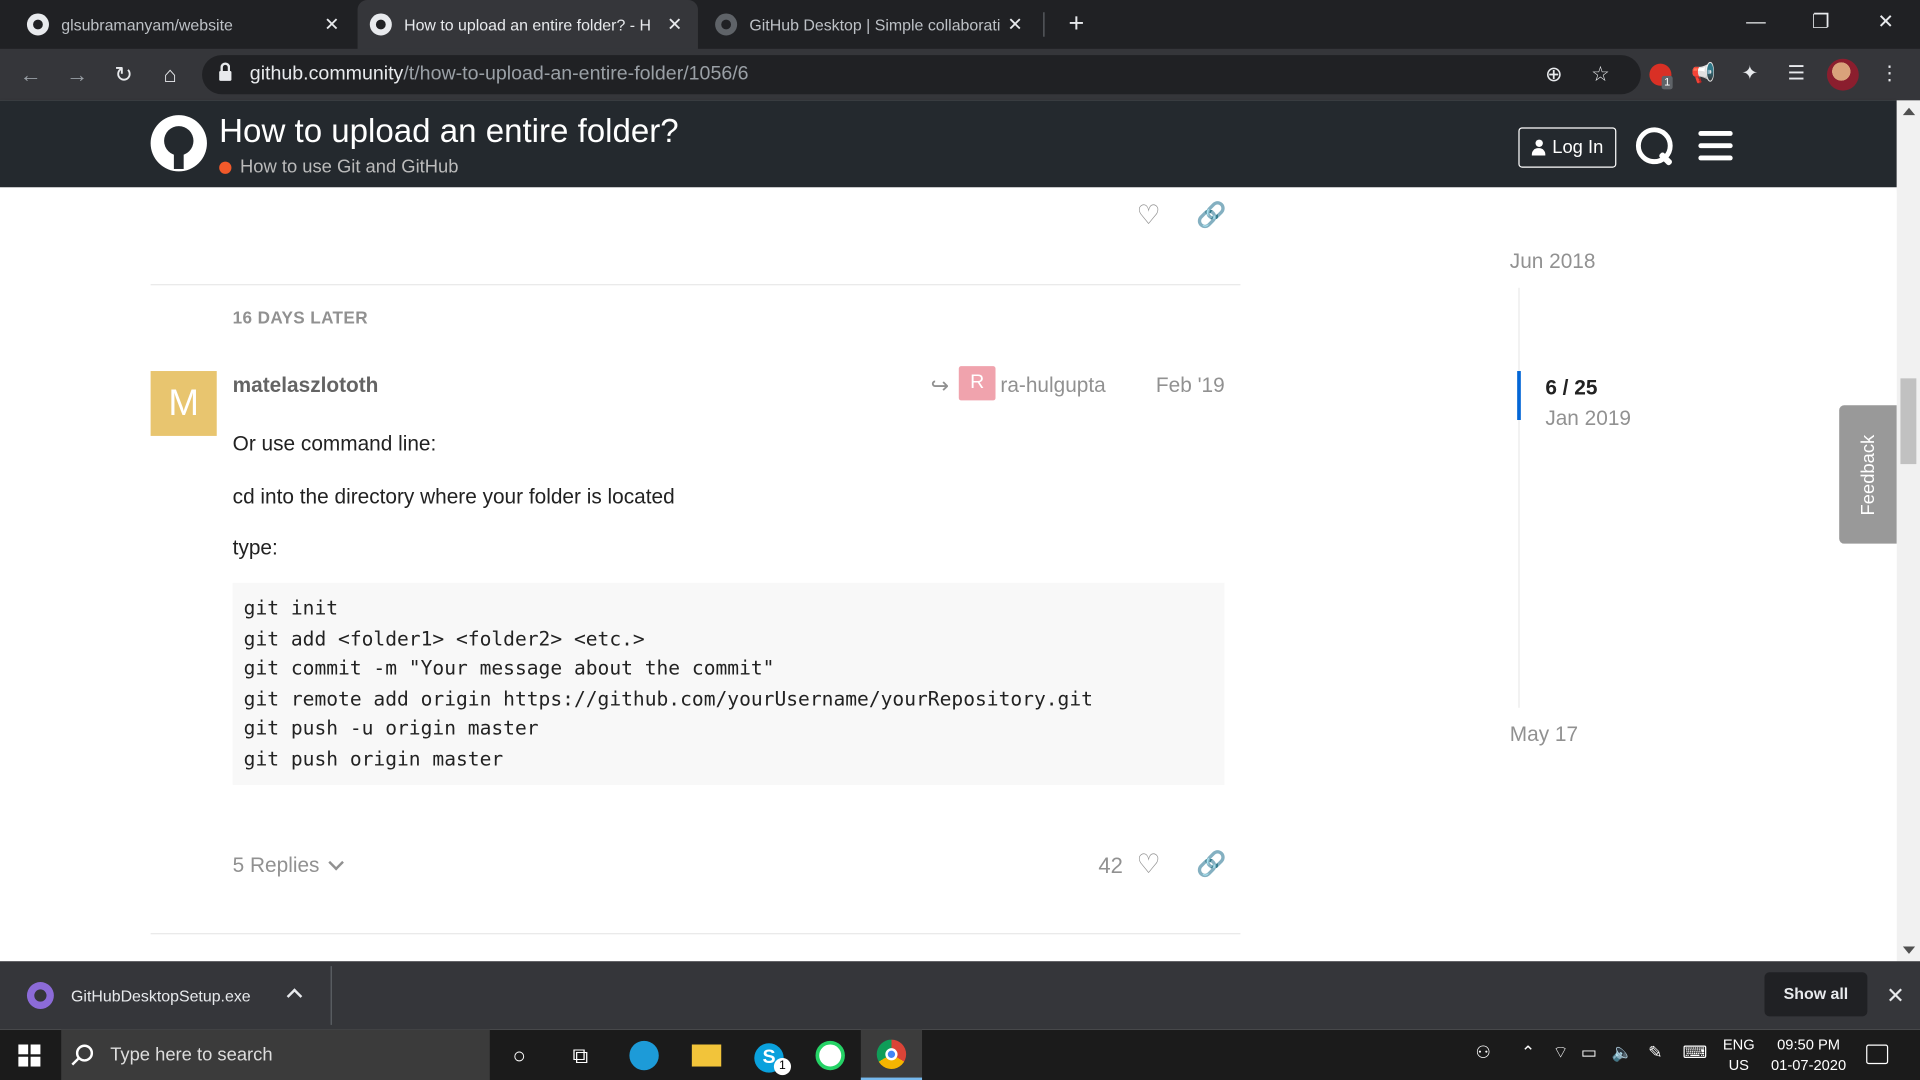 The height and width of the screenshot is (1080, 1920). Describe the element at coordinates (31, 75) in the screenshot. I see `back-arrow-icon: ←` at that location.